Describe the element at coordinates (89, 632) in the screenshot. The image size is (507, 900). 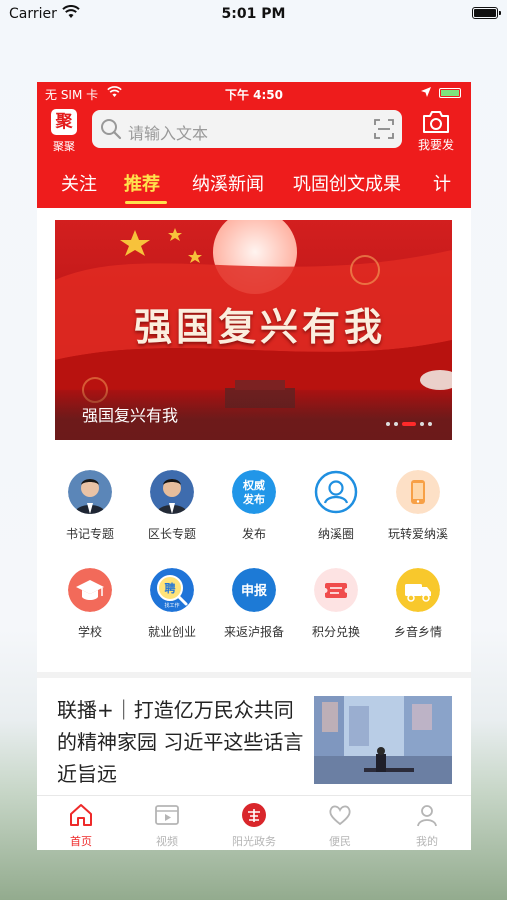
I see `grid-label: 学校` at that location.